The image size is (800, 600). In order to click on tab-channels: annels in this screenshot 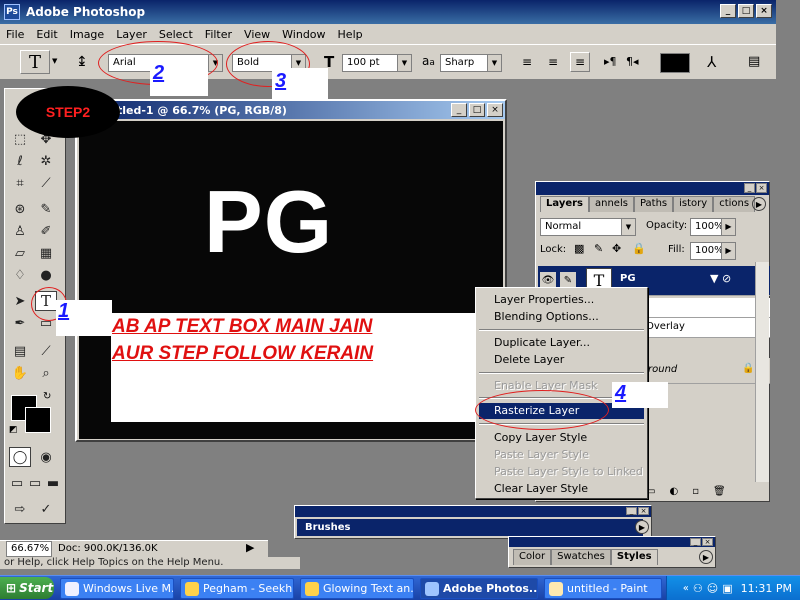, I will do `click(611, 204)`.